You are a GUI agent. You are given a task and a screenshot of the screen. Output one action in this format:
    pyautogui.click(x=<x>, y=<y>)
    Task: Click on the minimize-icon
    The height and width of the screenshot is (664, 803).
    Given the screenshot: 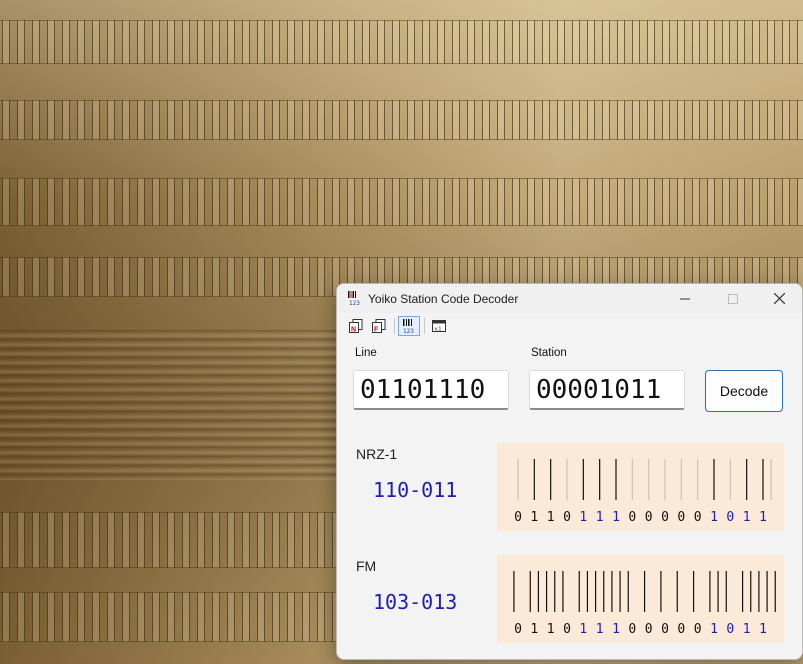 What is the action you would take?
    pyautogui.click(x=685, y=298)
    